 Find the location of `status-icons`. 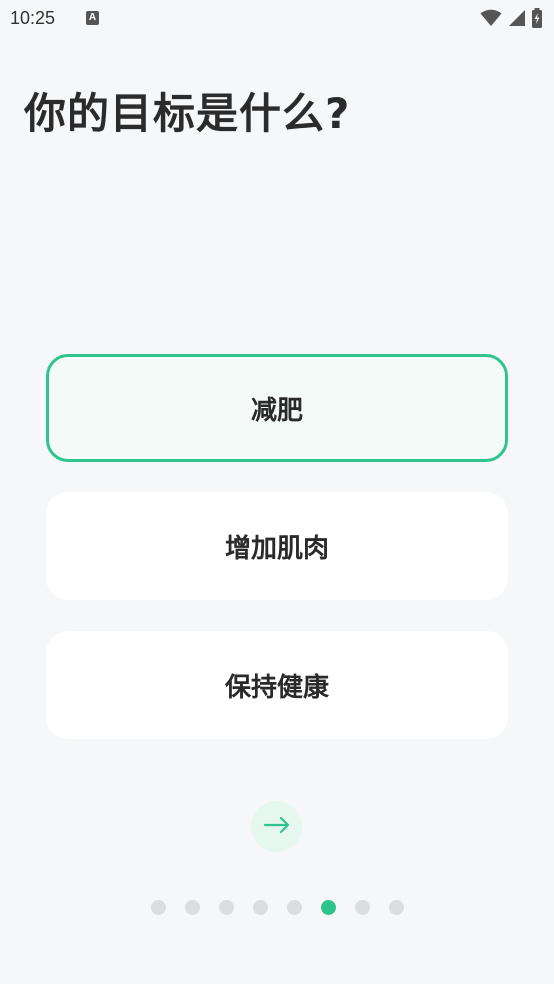

status-icons is located at coordinates (511, 18).